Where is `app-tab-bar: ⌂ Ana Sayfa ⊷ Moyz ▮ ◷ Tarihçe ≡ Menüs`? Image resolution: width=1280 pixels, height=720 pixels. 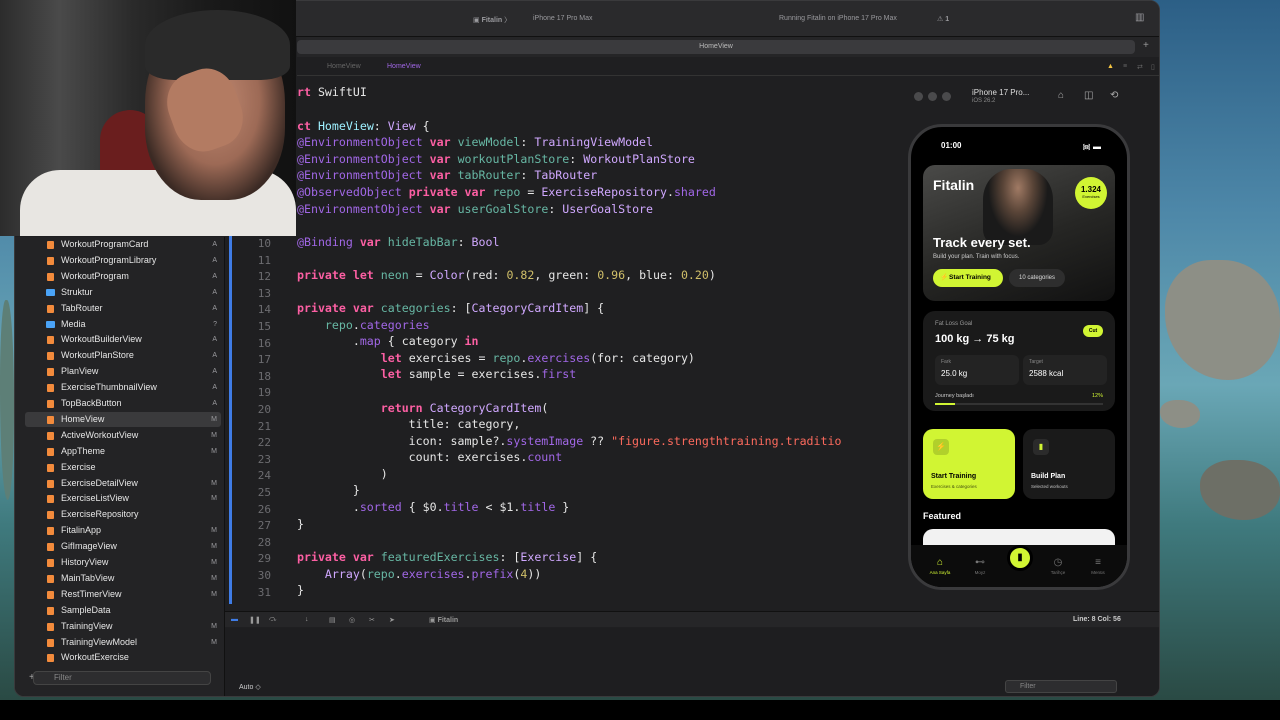
app-tab-bar: ⌂ Ana Sayfa ⊷ Moyz ▮ ◷ Tarihçe ≡ Menüs is located at coordinates (1019, 566).